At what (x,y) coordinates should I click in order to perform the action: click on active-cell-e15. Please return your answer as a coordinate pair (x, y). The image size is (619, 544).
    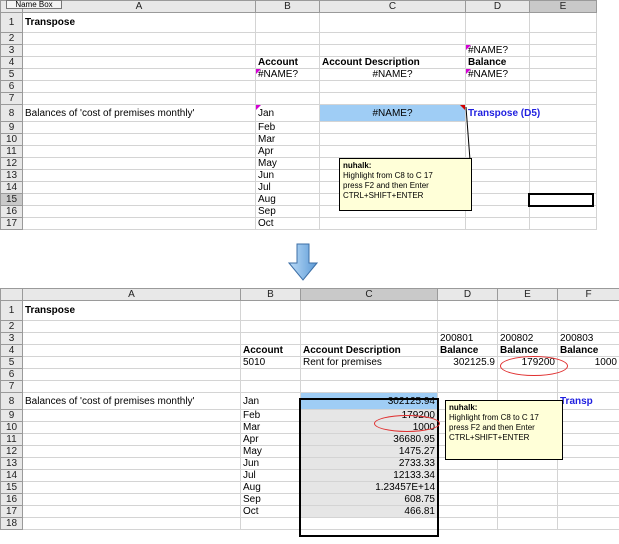
    Looking at the image, I should click on (561, 200).